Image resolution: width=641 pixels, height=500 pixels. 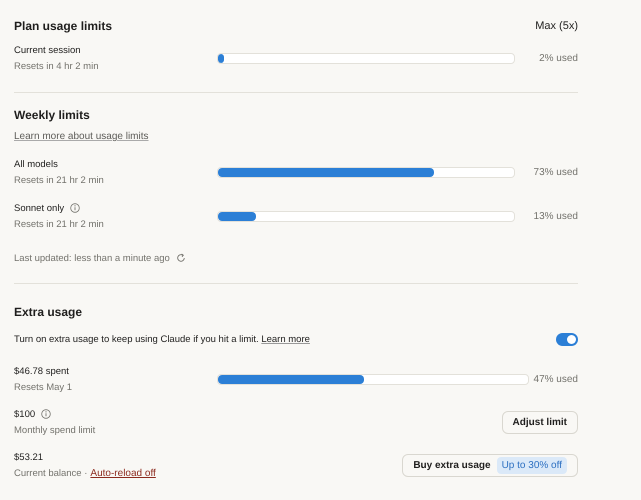 What do you see at coordinates (556, 26) in the screenshot?
I see `plan-name: Max (5x)` at bounding box center [556, 26].